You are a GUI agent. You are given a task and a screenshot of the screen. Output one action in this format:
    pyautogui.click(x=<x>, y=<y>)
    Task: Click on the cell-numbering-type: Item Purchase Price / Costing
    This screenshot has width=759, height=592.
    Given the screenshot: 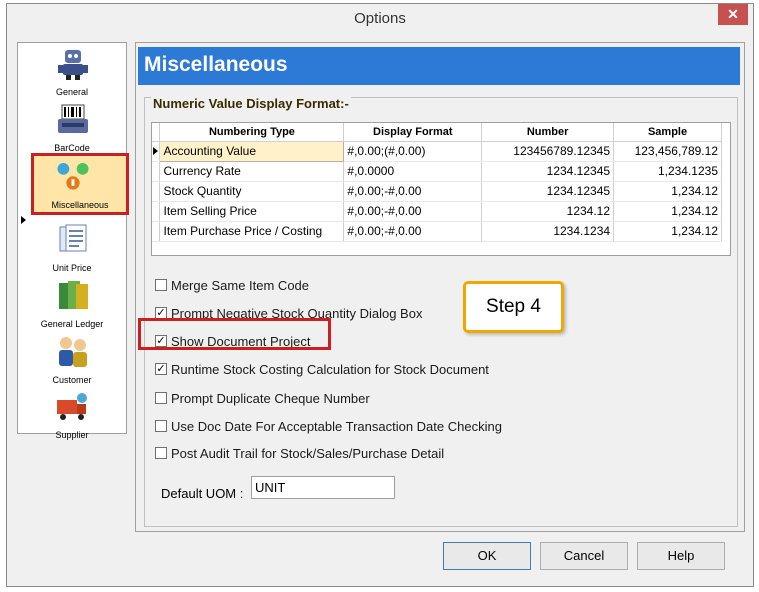 What is the action you would take?
    pyautogui.click(x=252, y=231)
    